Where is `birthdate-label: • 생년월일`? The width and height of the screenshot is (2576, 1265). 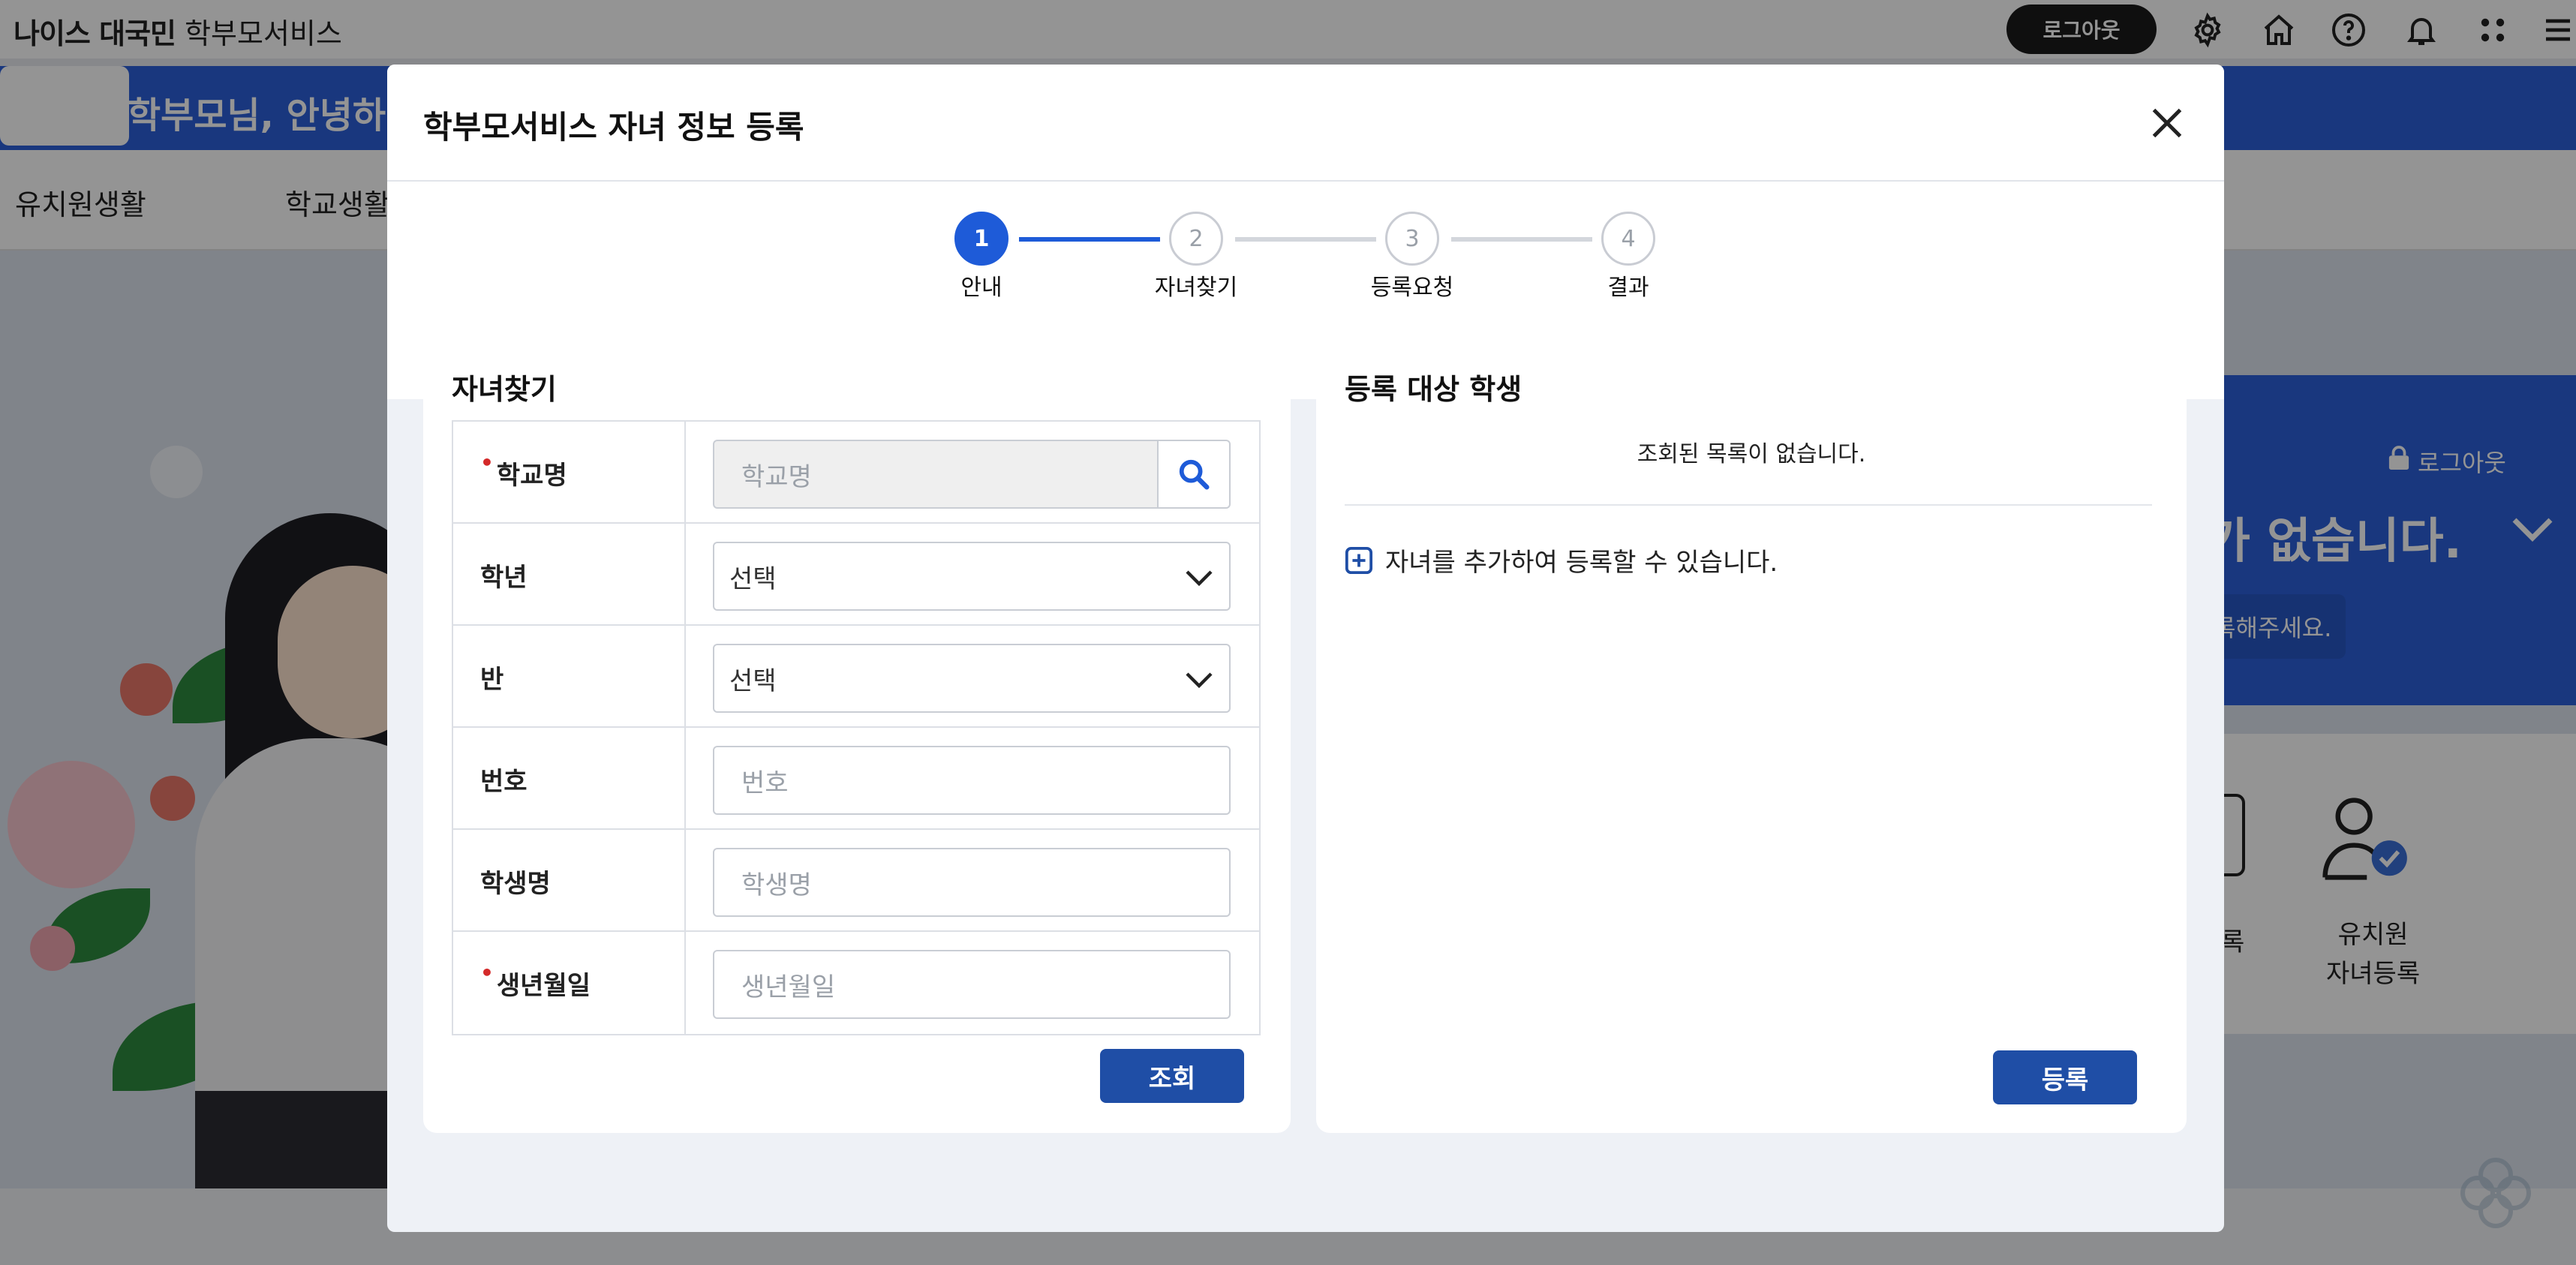 birthdate-label: • 생년월일 is located at coordinates (569, 983).